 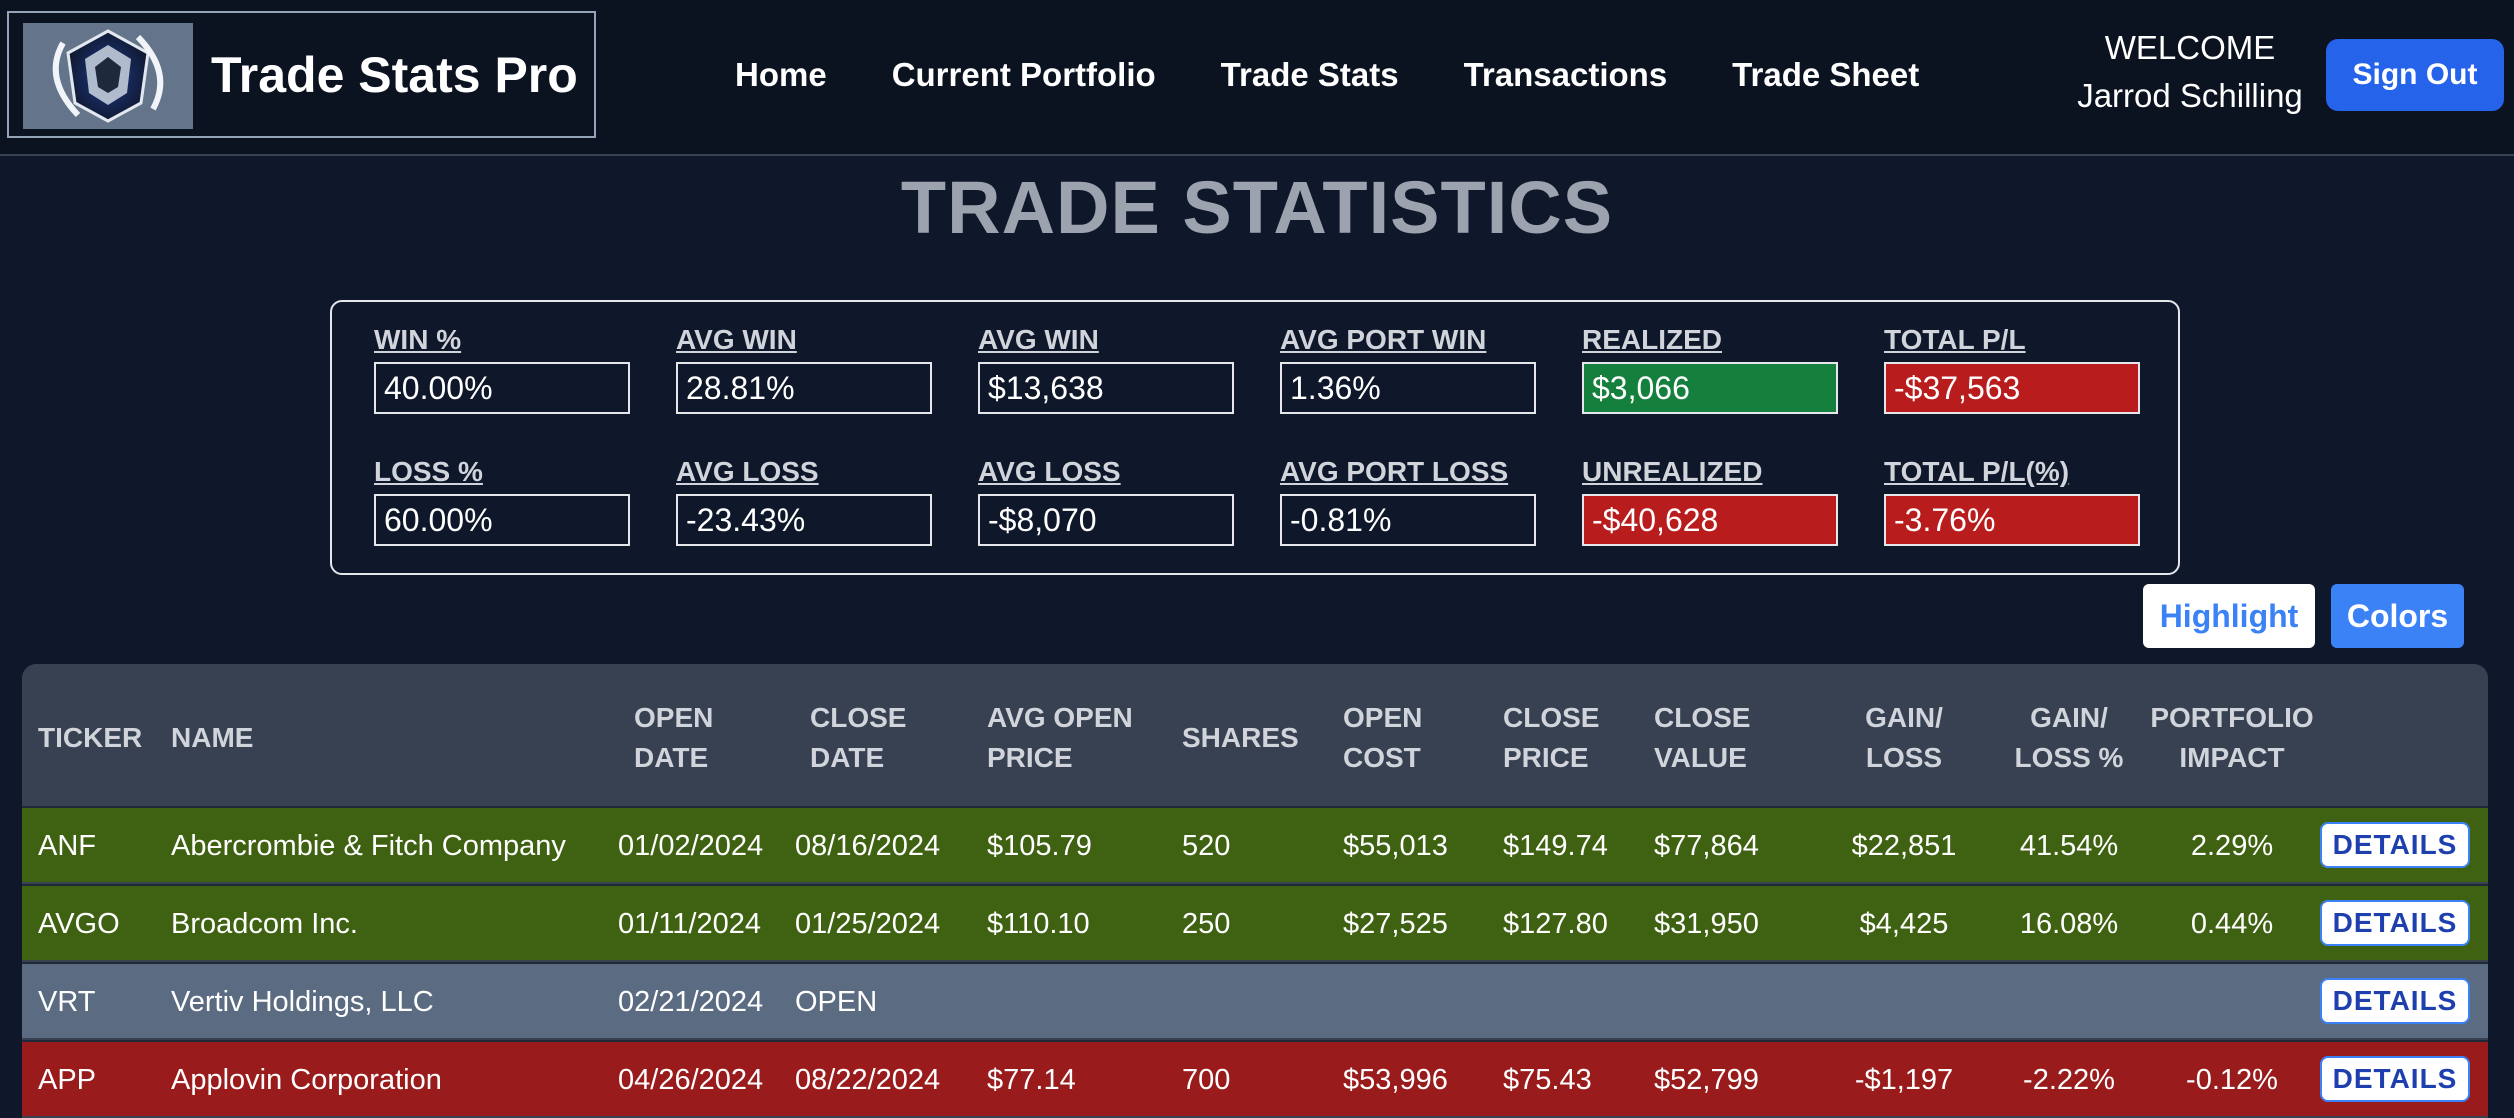 I want to click on col-close-price: CLOSE PRICE, so click(x=1551, y=738).